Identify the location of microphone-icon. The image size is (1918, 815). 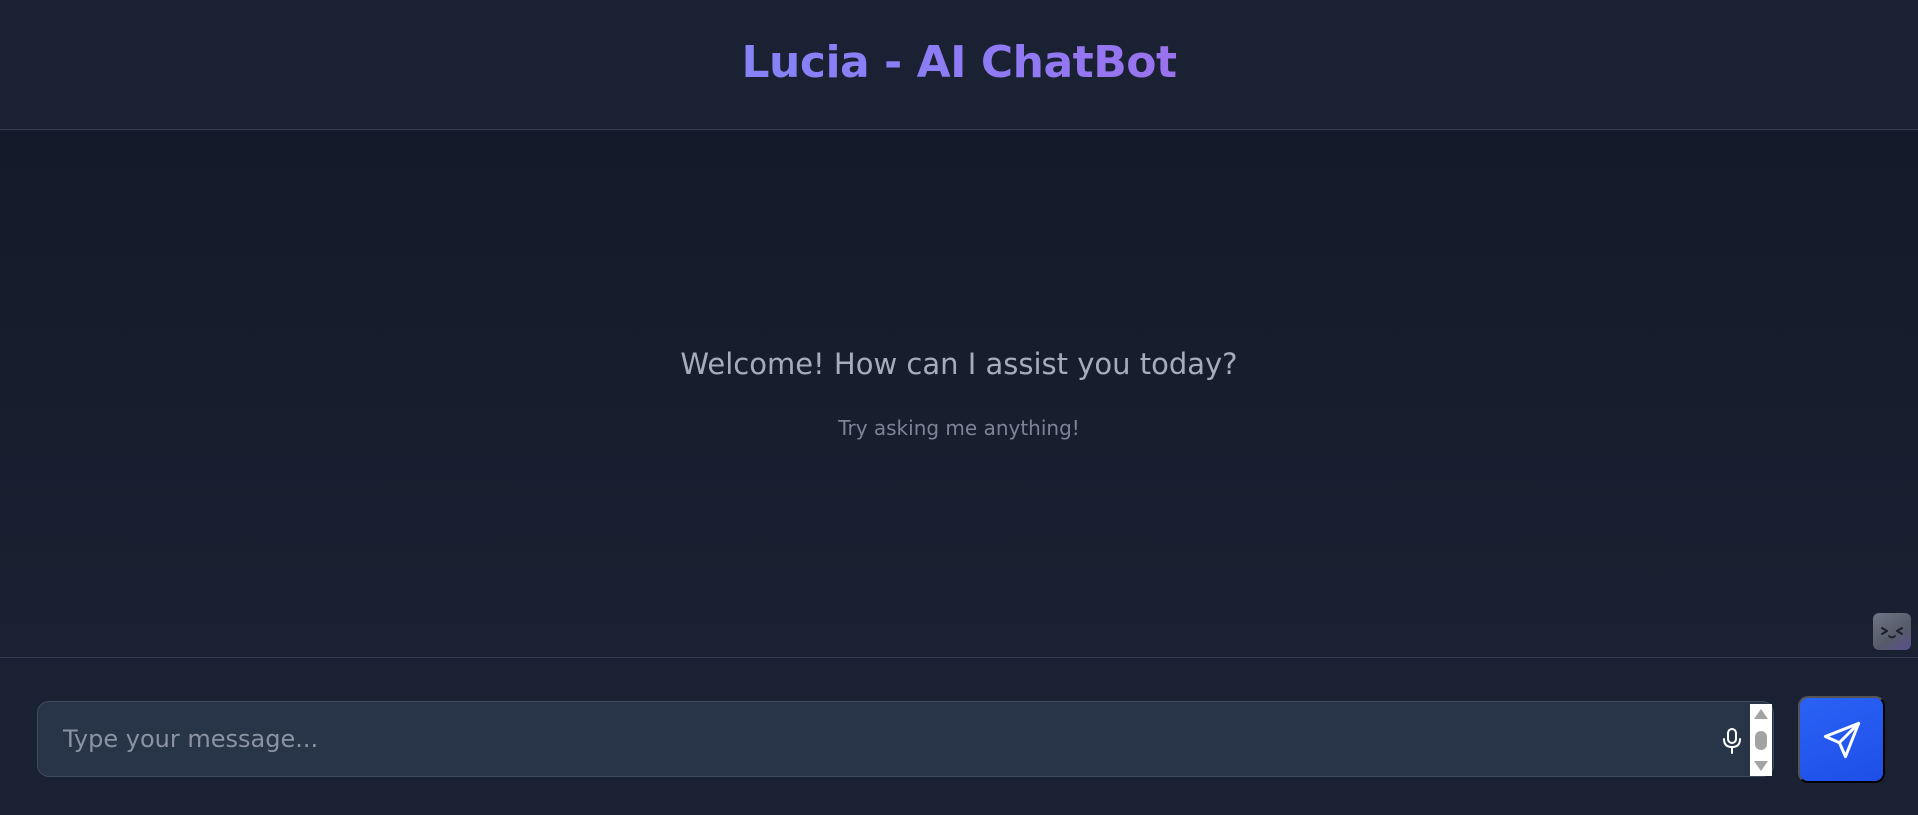
(1732, 741).